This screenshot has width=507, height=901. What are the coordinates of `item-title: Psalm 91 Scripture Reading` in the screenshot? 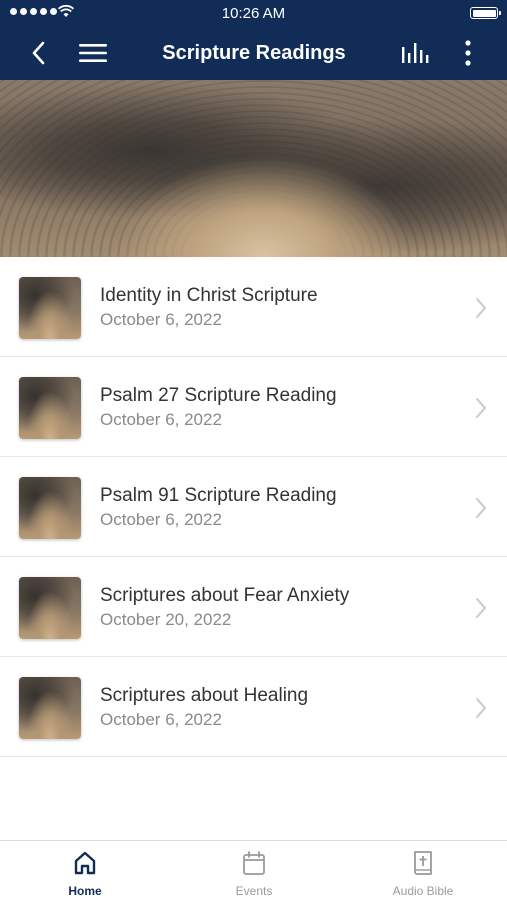 It's located at (218, 495).